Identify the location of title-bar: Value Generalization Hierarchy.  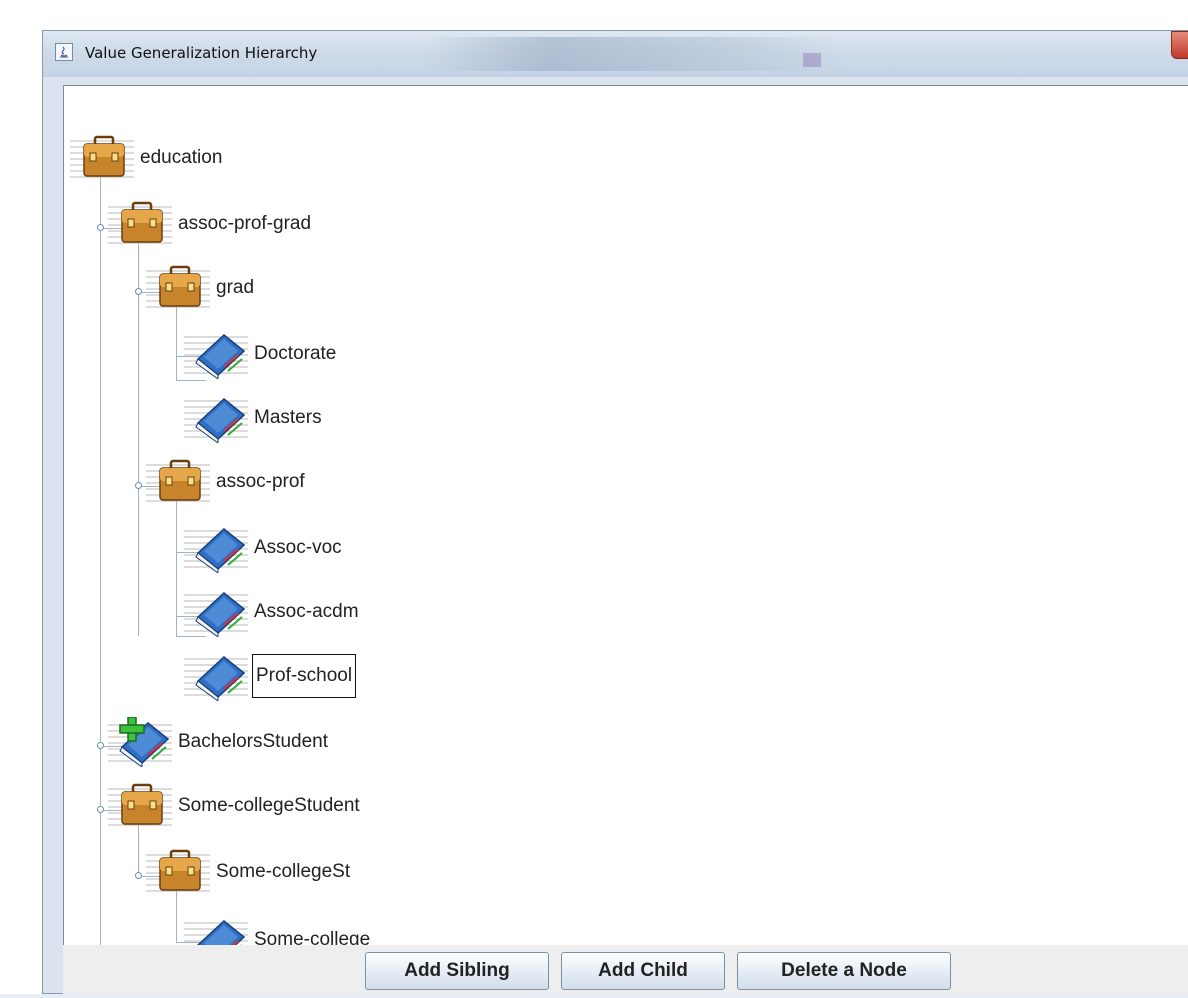
(615, 54).